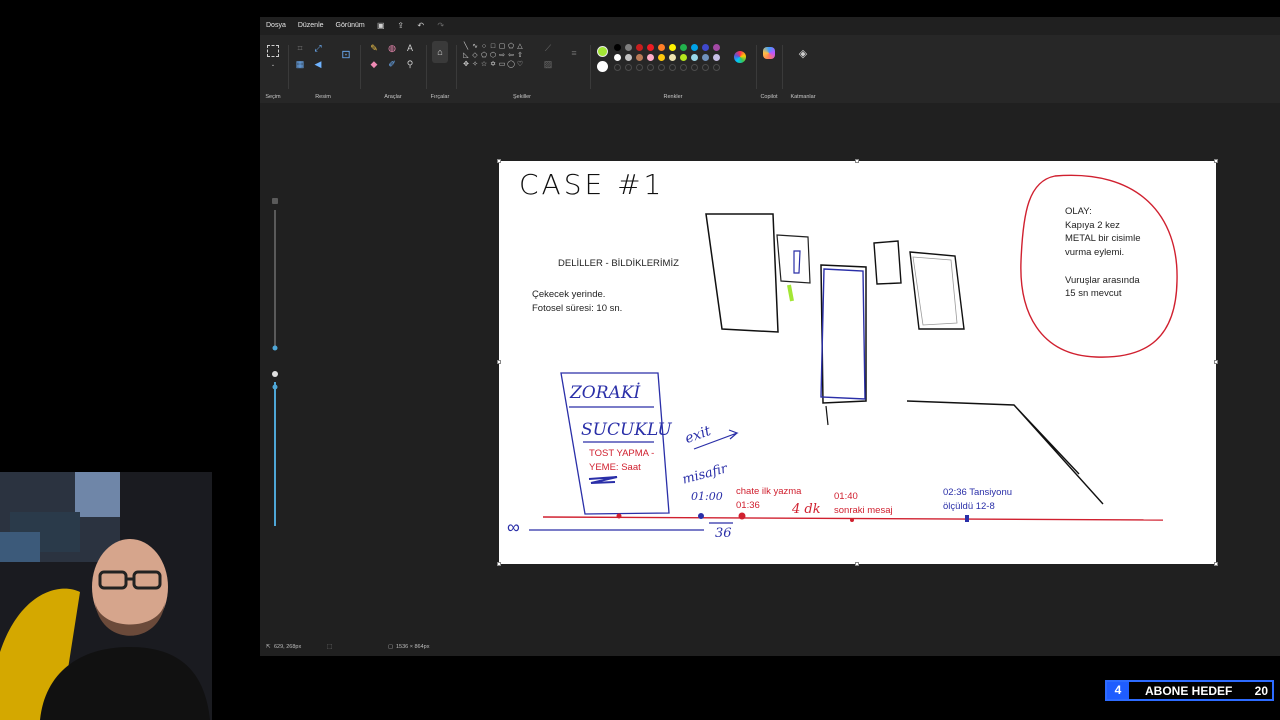 This screenshot has width=1280, height=720. What do you see at coordinates (275, 361) in the screenshot?
I see `zoom-slider` at bounding box center [275, 361].